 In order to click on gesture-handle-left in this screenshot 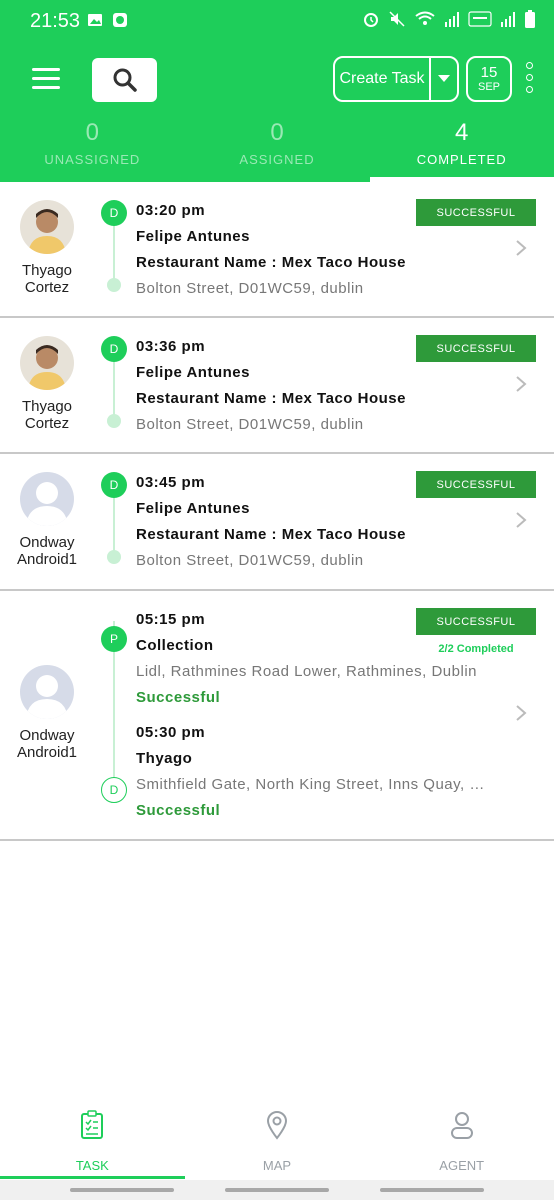, I will do `click(122, 1190)`.